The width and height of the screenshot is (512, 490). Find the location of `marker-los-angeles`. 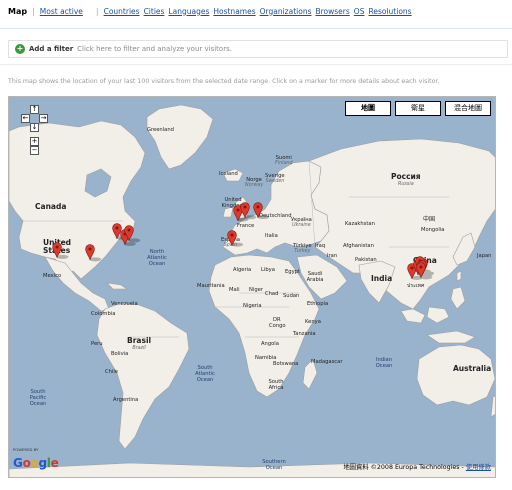

marker-los-angeles is located at coordinates (57, 250).